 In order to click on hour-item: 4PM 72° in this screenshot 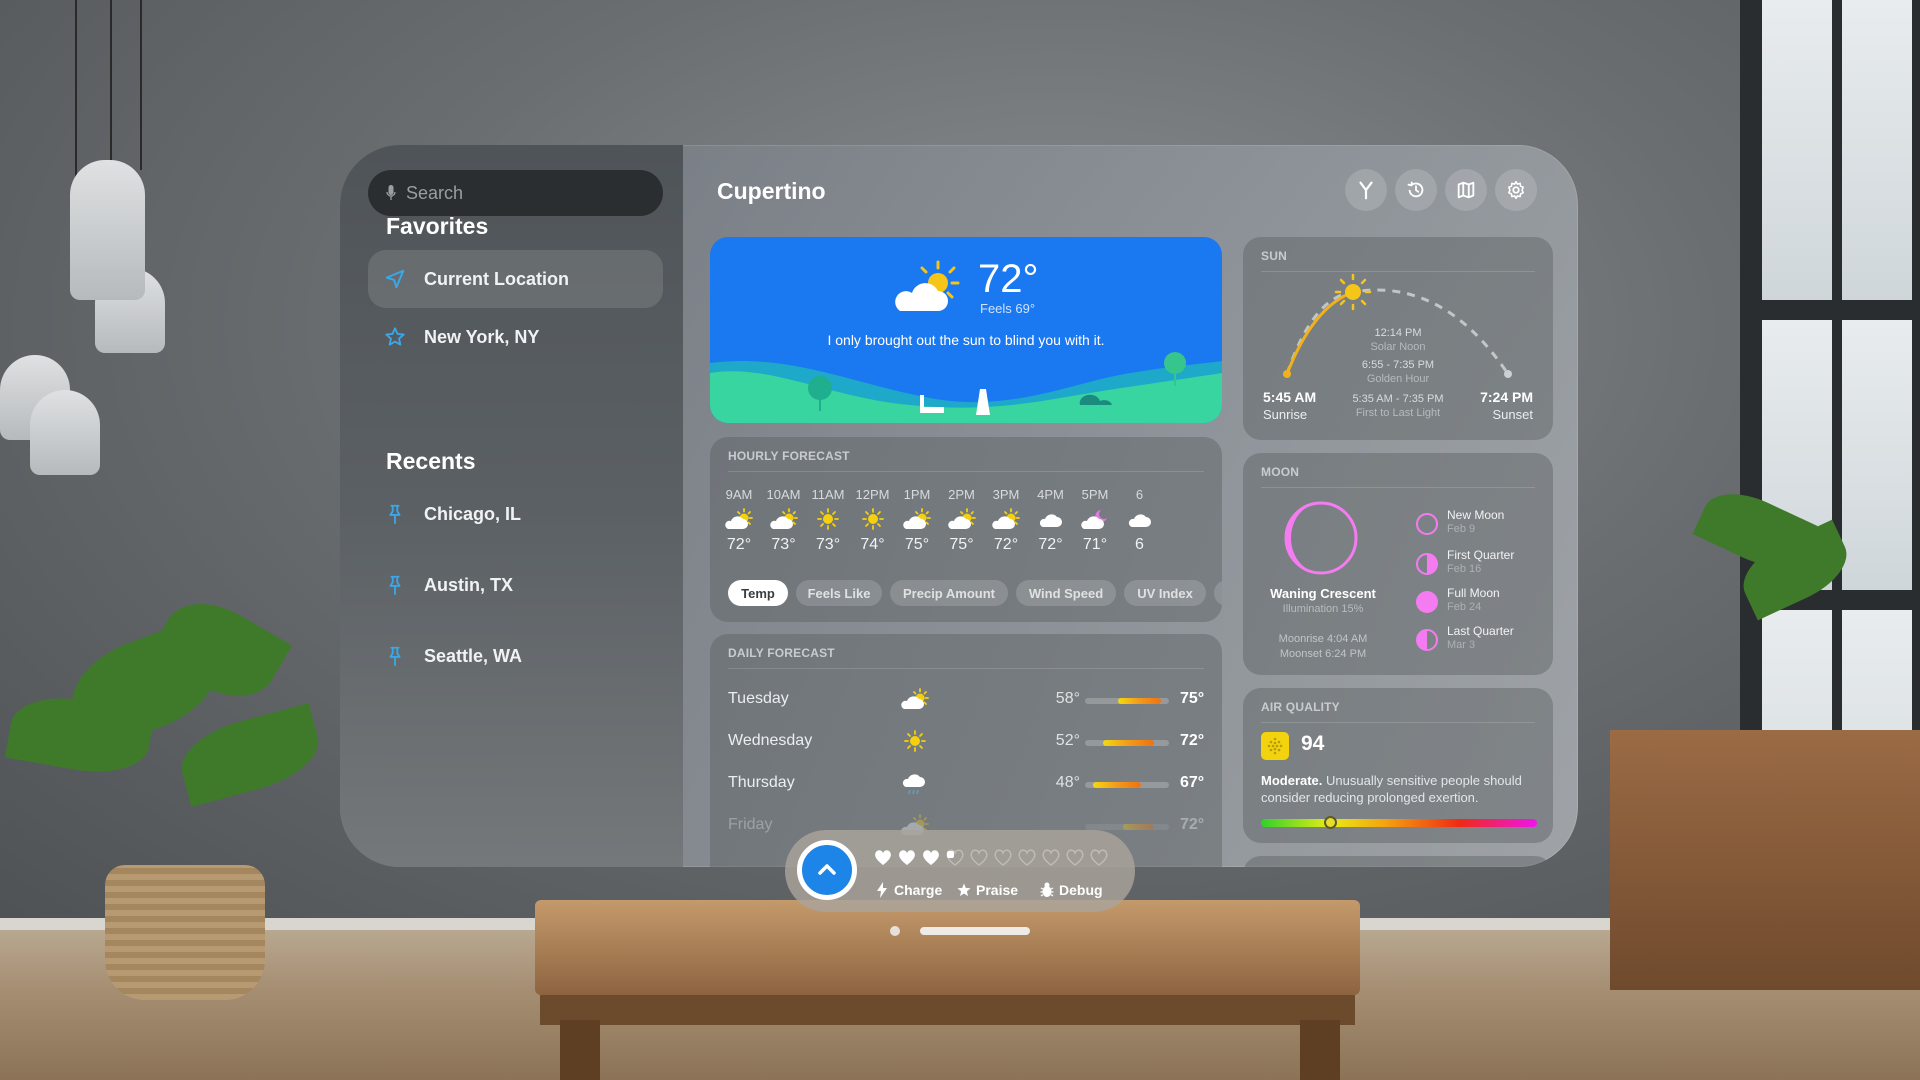, I will do `click(1051, 520)`.